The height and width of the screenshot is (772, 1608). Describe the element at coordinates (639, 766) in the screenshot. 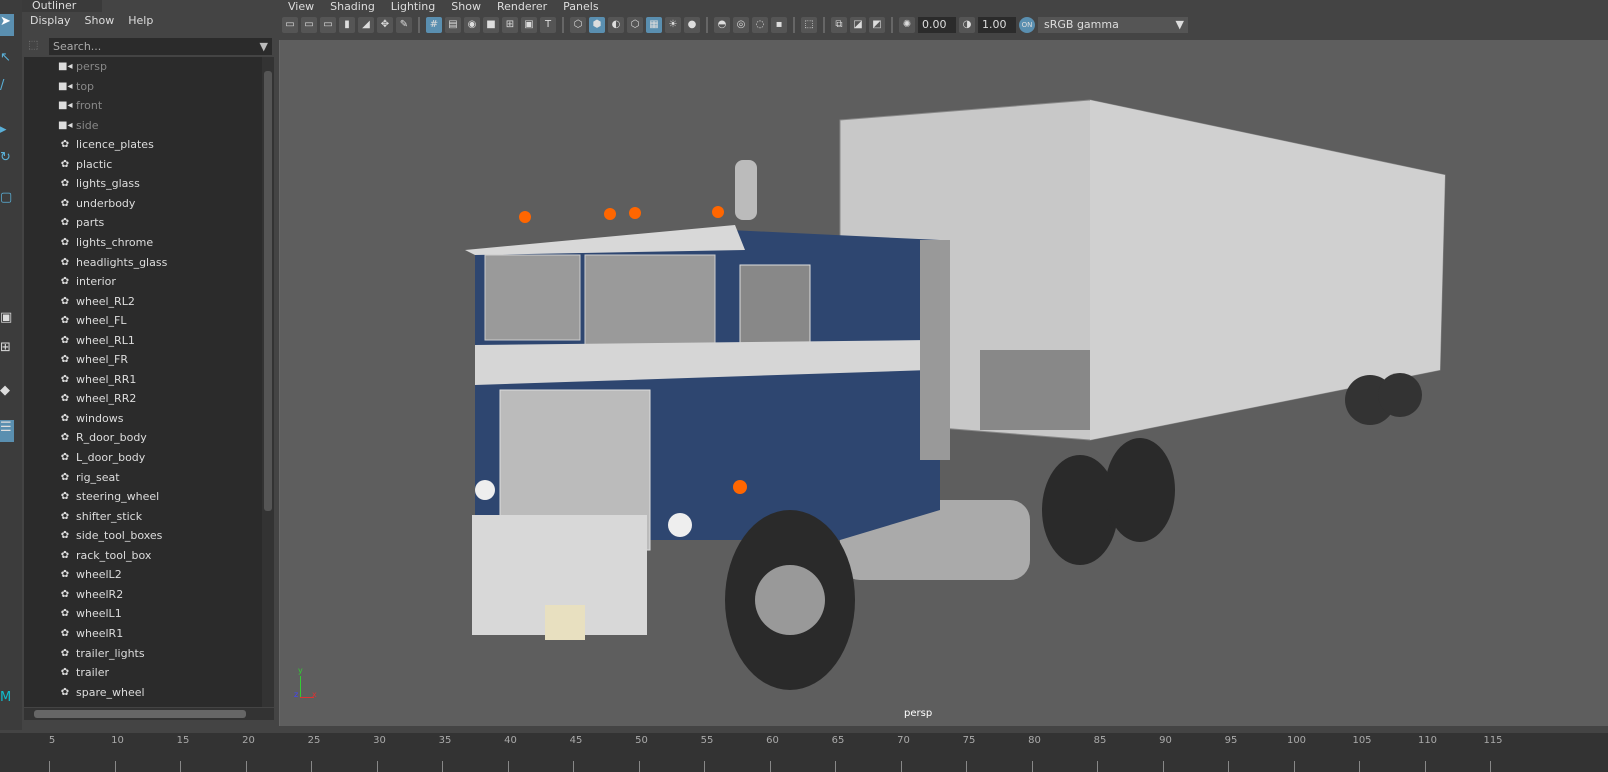

I see `timeline-tick` at that location.